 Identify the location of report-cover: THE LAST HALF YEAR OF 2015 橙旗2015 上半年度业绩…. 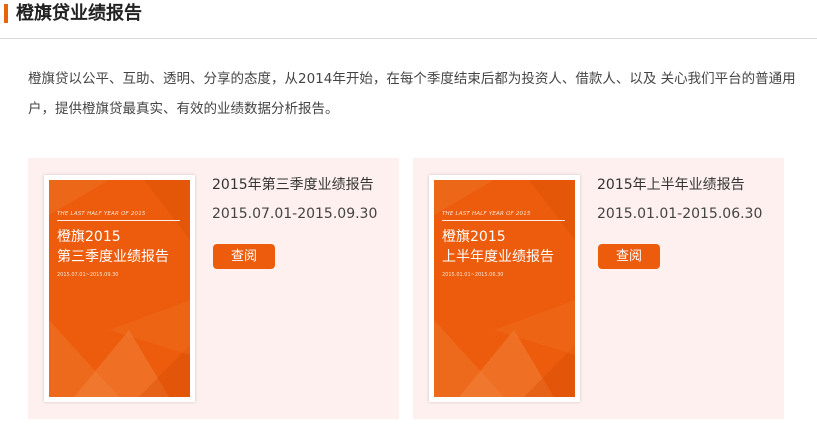
(504, 288).